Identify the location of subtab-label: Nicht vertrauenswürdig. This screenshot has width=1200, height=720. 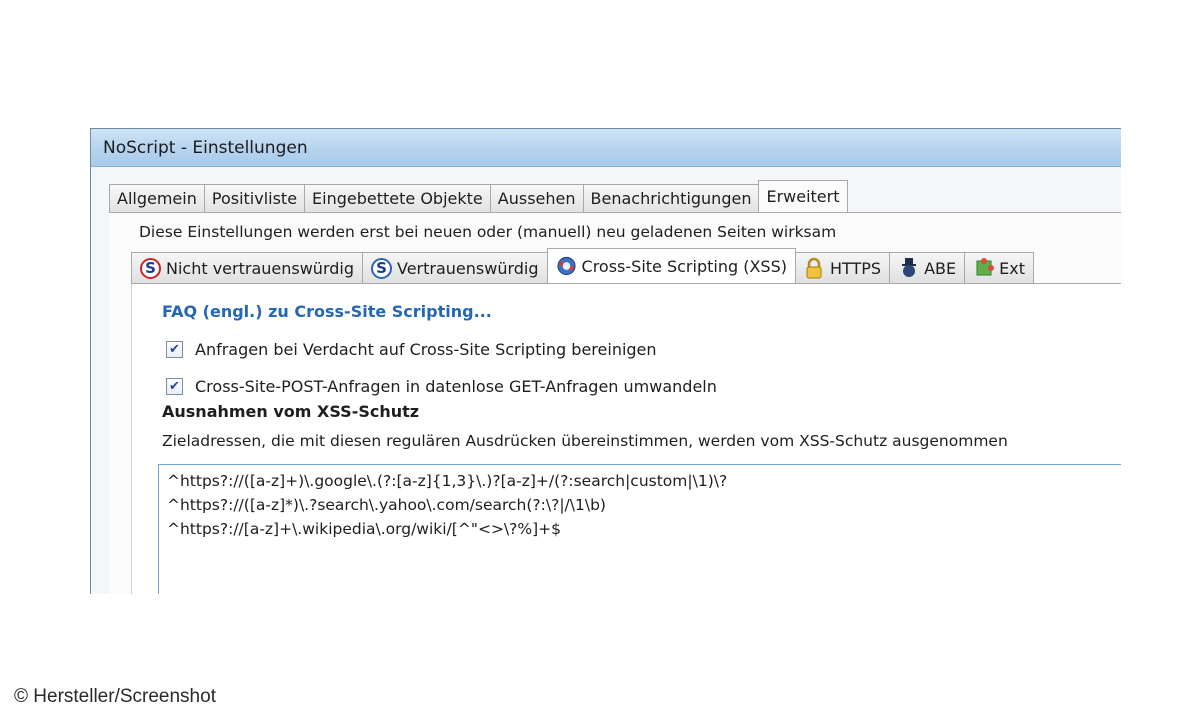
(260, 268).